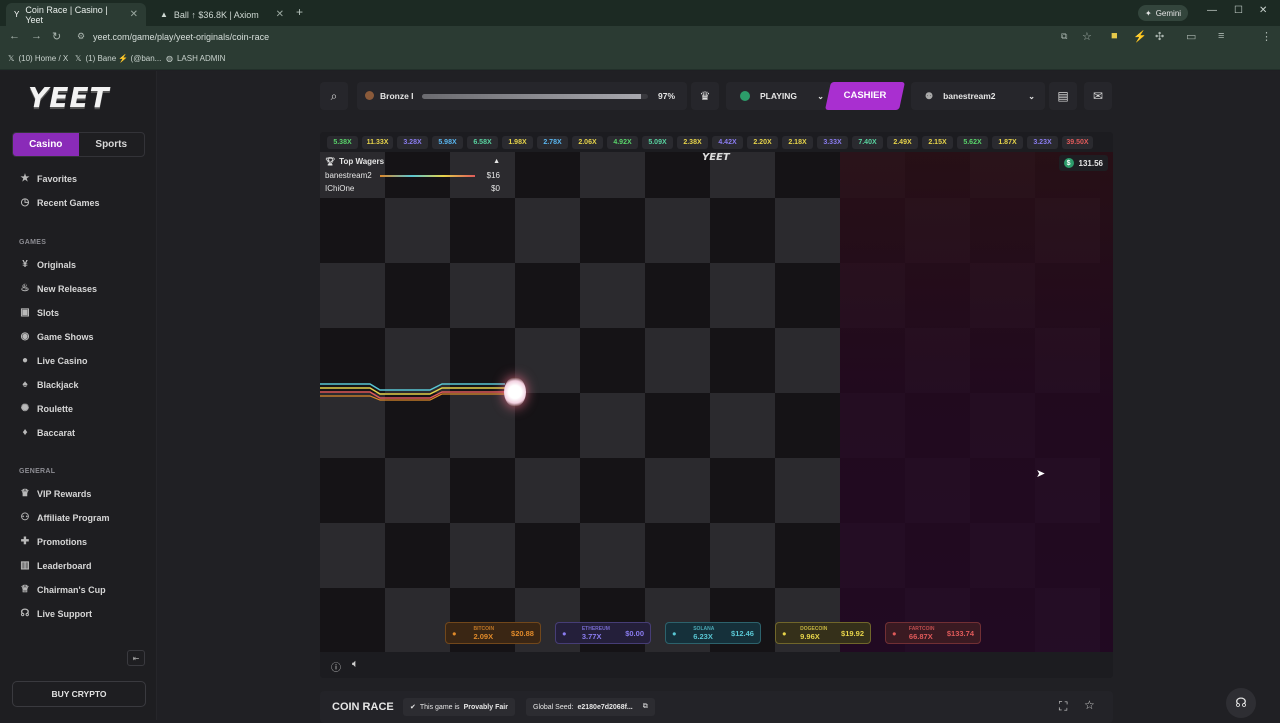 This screenshot has height=723, width=1280. Describe the element at coordinates (603, 633) in the screenshot. I see `runner-ethereum: ● ETHEREUM 3.77X $0.00` at that location.